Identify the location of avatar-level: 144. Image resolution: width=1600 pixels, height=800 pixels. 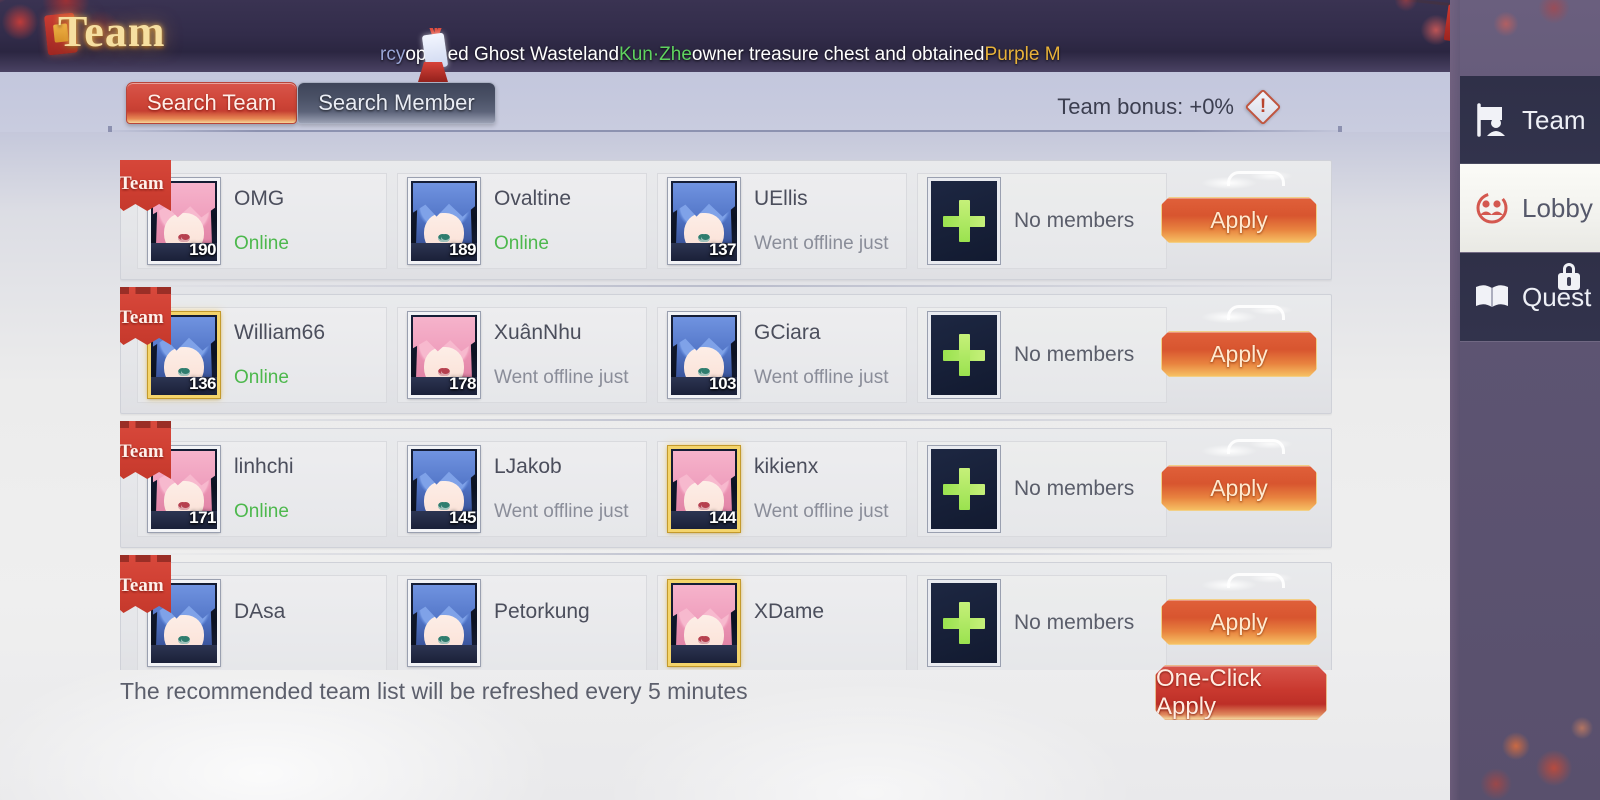
(722, 517).